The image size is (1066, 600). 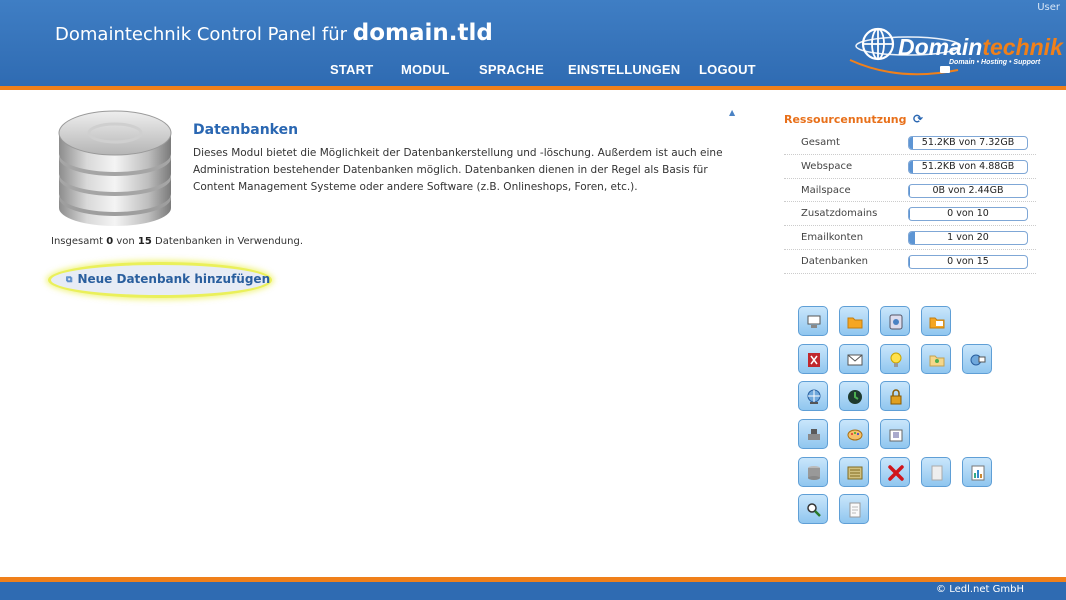 What do you see at coordinates (854, 434) in the screenshot?
I see `palette-icon` at bounding box center [854, 434].